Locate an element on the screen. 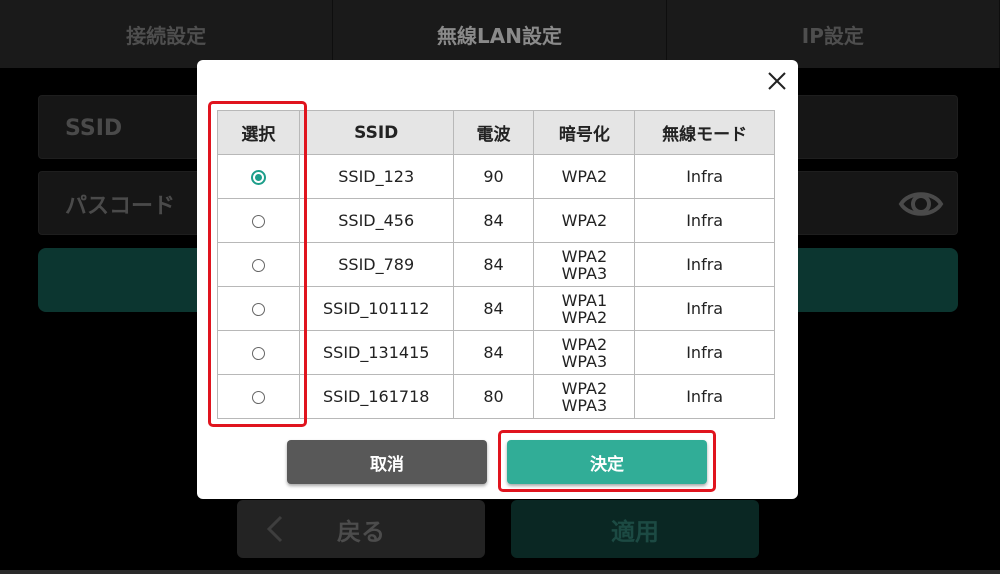 This screenshot has width=1000, height=574. table-row: SSID_131415 84 WPA2 WPA3 Infra is located at coordinates (496, 352).